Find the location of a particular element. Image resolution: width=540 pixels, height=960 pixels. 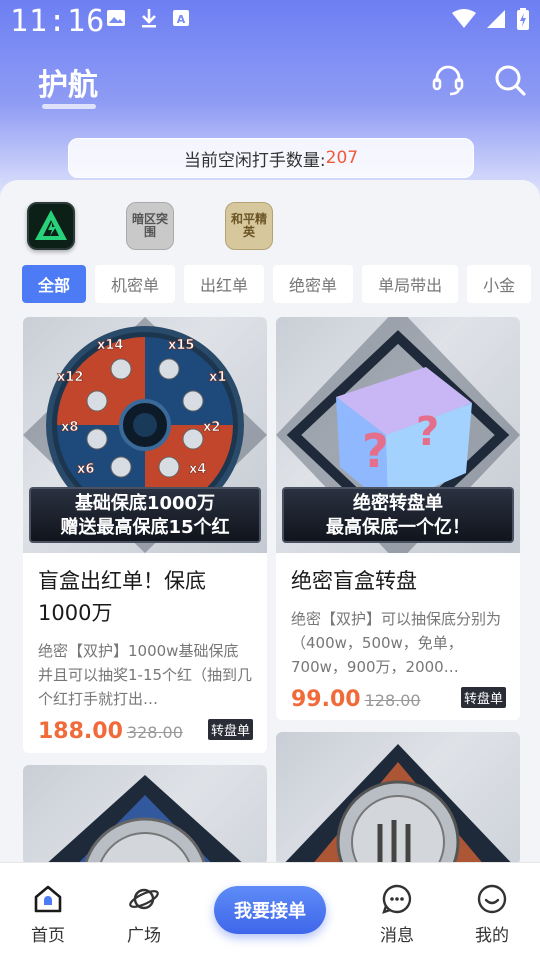

status-bar: 11:16 A is located at coordinates (270, 22).